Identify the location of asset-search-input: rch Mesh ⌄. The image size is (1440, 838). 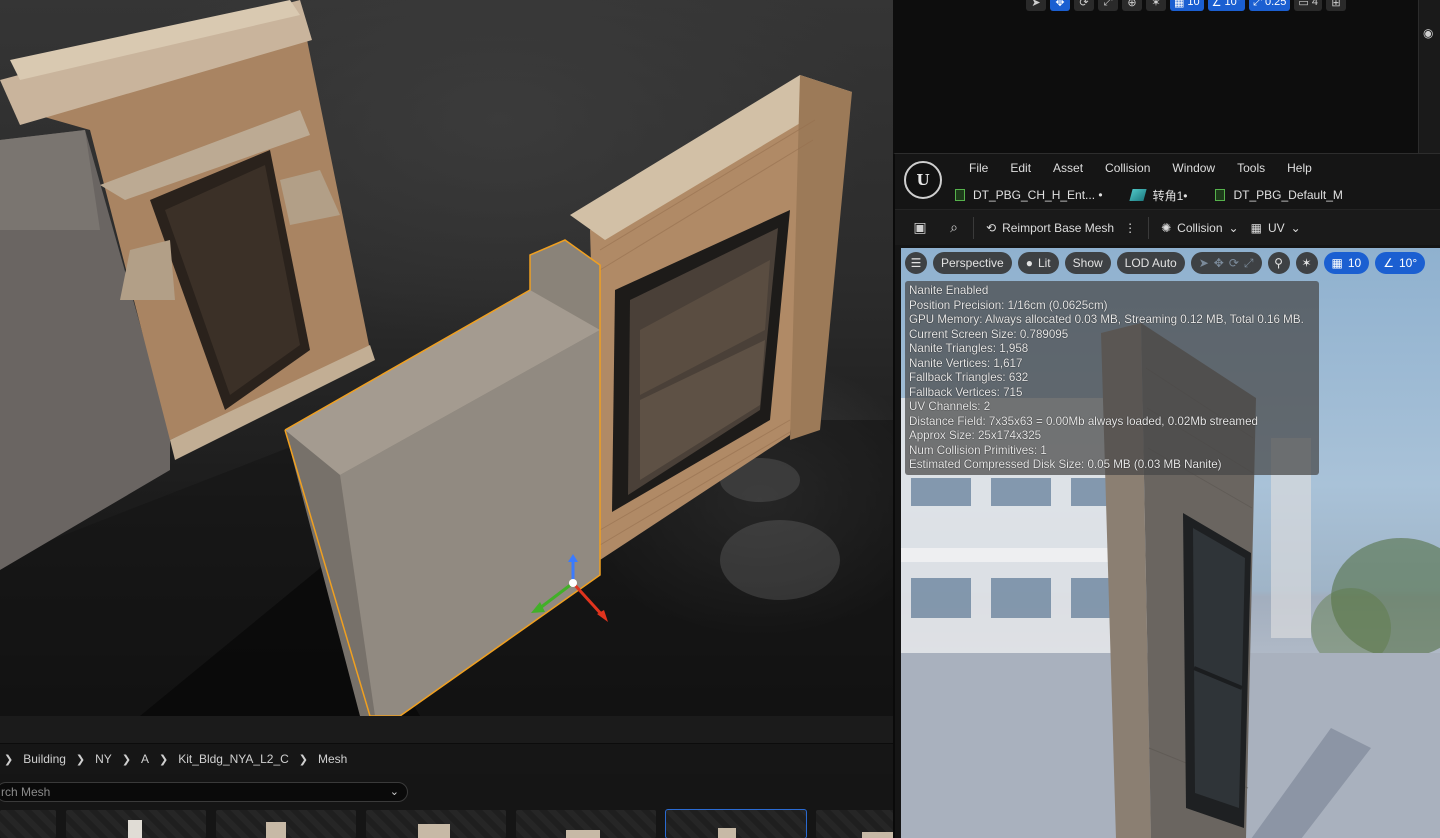
(204, 792).